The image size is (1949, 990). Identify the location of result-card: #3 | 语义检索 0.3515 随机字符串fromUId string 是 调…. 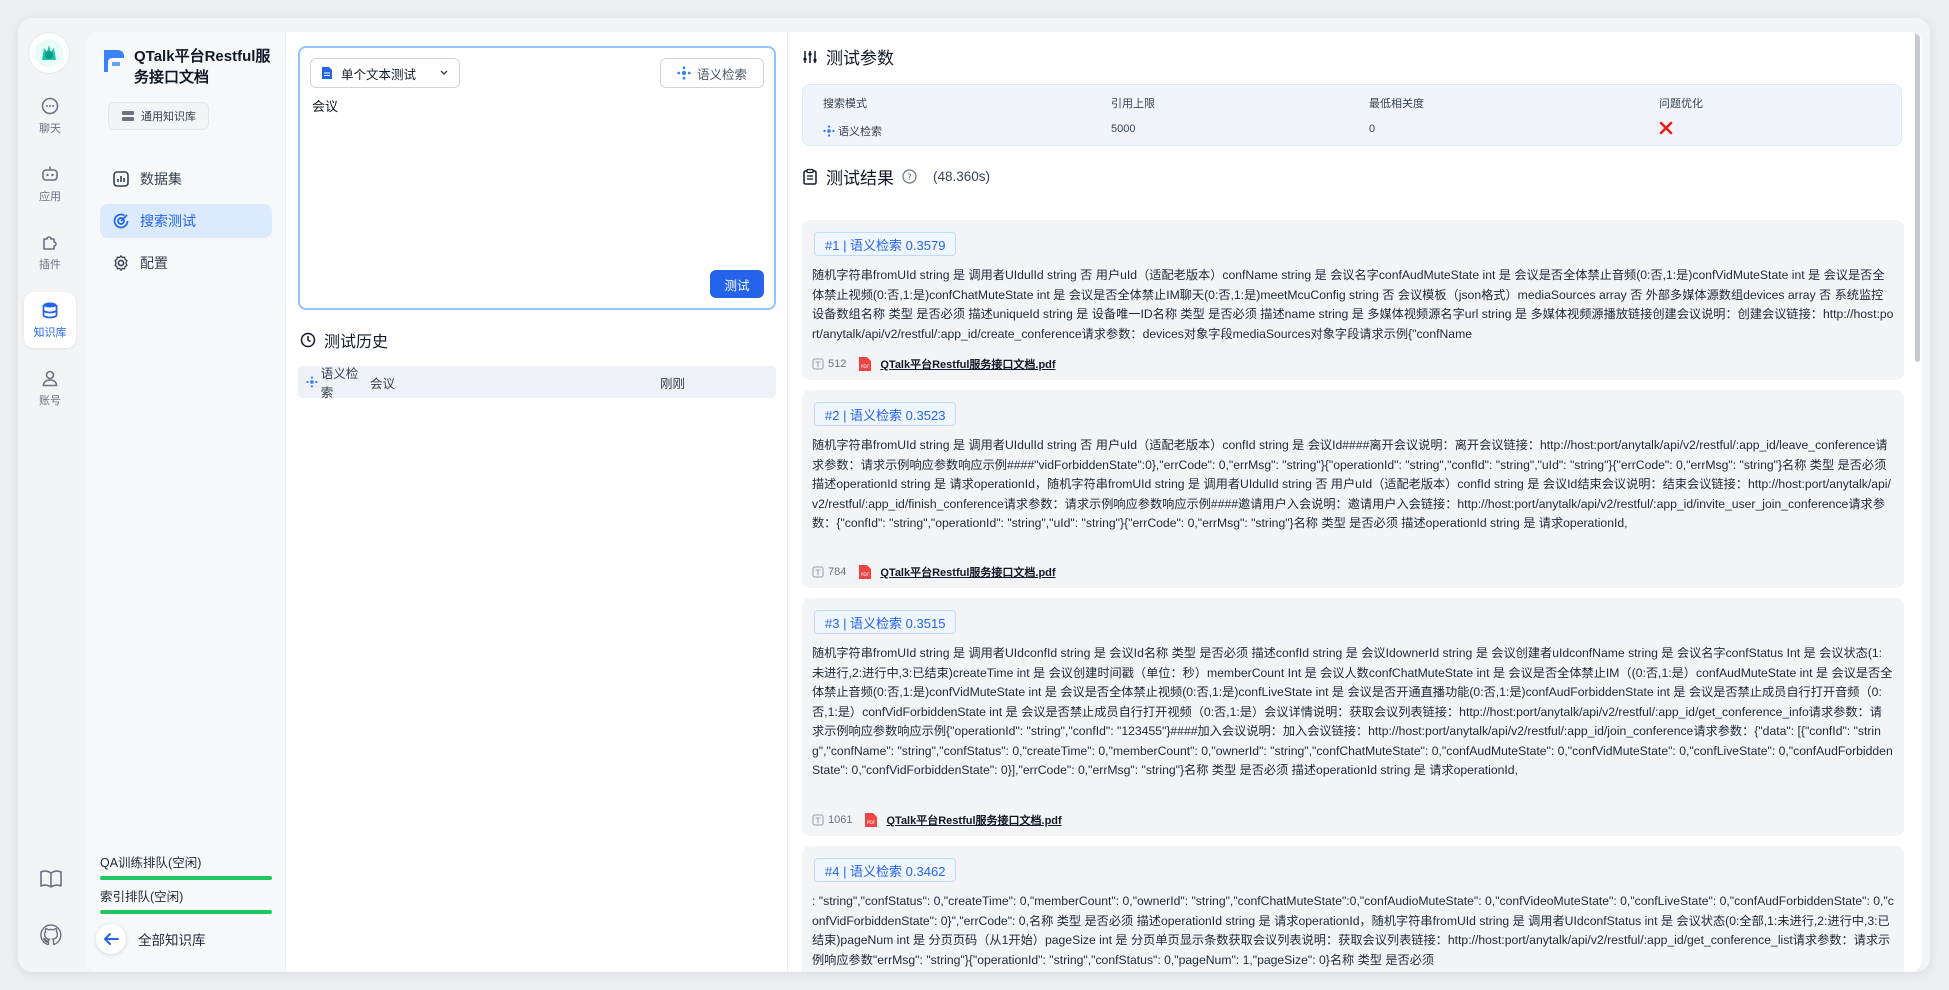
(1353, 717).